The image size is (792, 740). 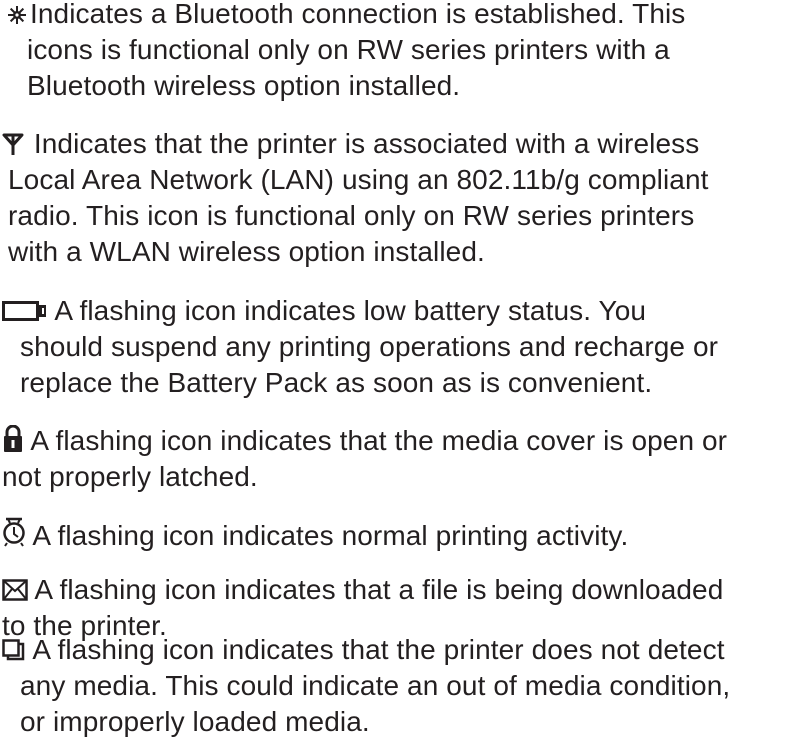 I want to click on entry-text-line: not properly latched., so click(x=130, y=476).